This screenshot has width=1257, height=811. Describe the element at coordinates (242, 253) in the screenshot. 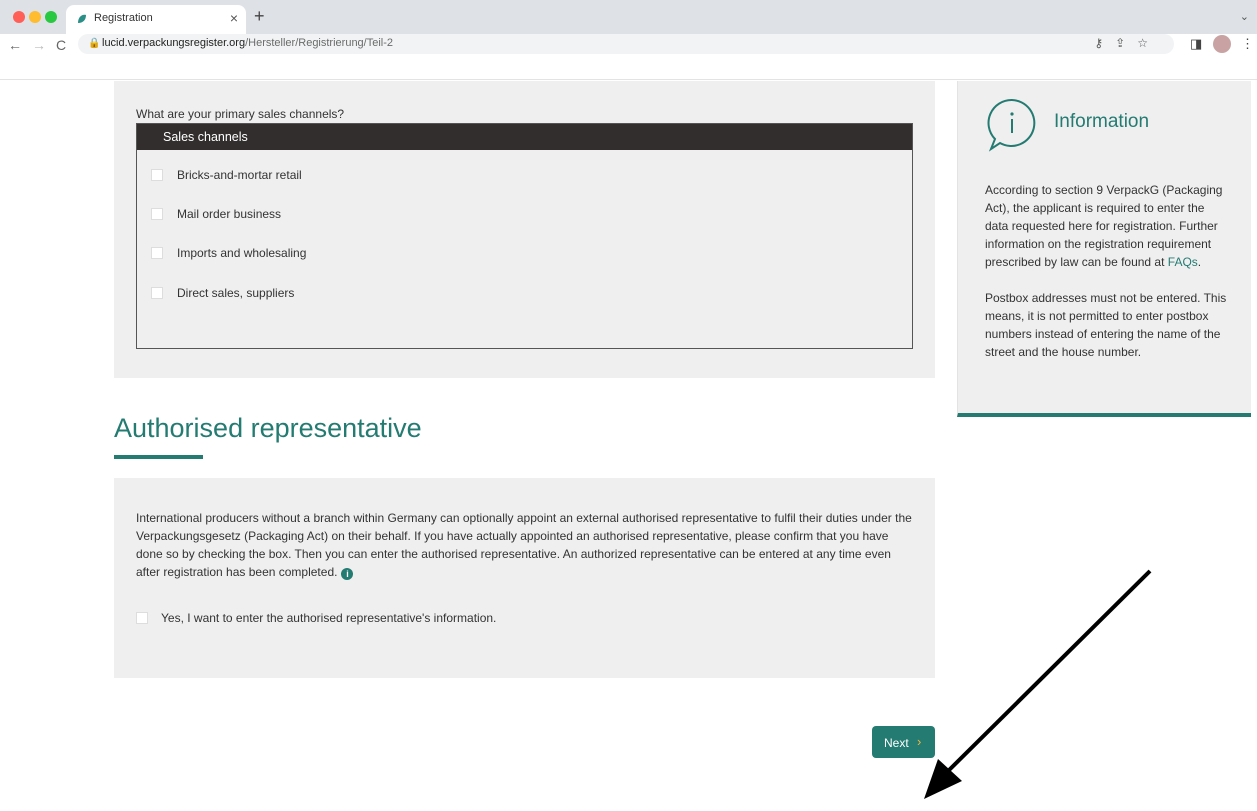

I see `option-label: Imports and wholesaling` at that location.